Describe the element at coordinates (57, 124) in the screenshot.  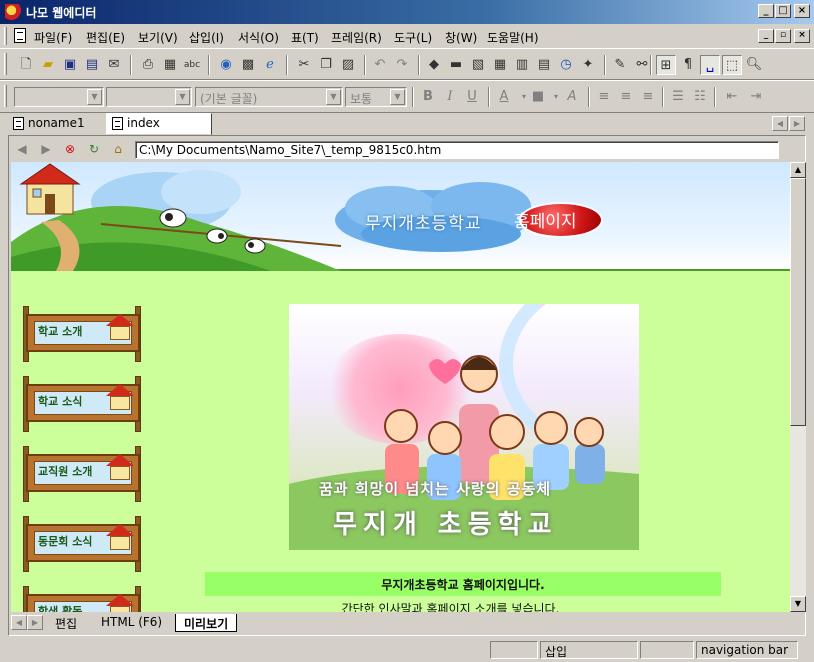
I see `tab-noname1: noname1` at that location.